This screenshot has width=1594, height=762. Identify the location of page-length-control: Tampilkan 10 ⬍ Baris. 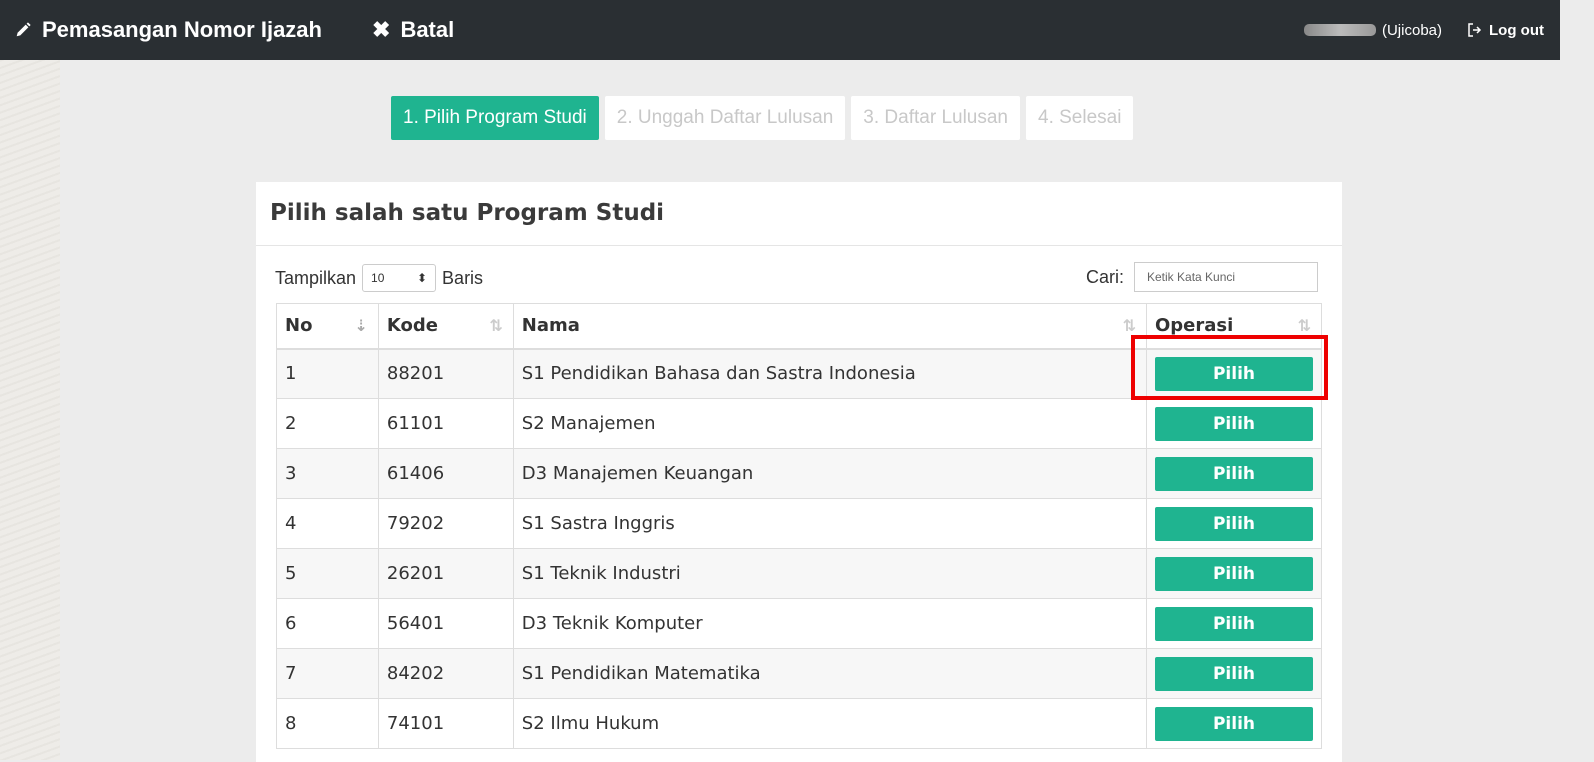
(379, 278).